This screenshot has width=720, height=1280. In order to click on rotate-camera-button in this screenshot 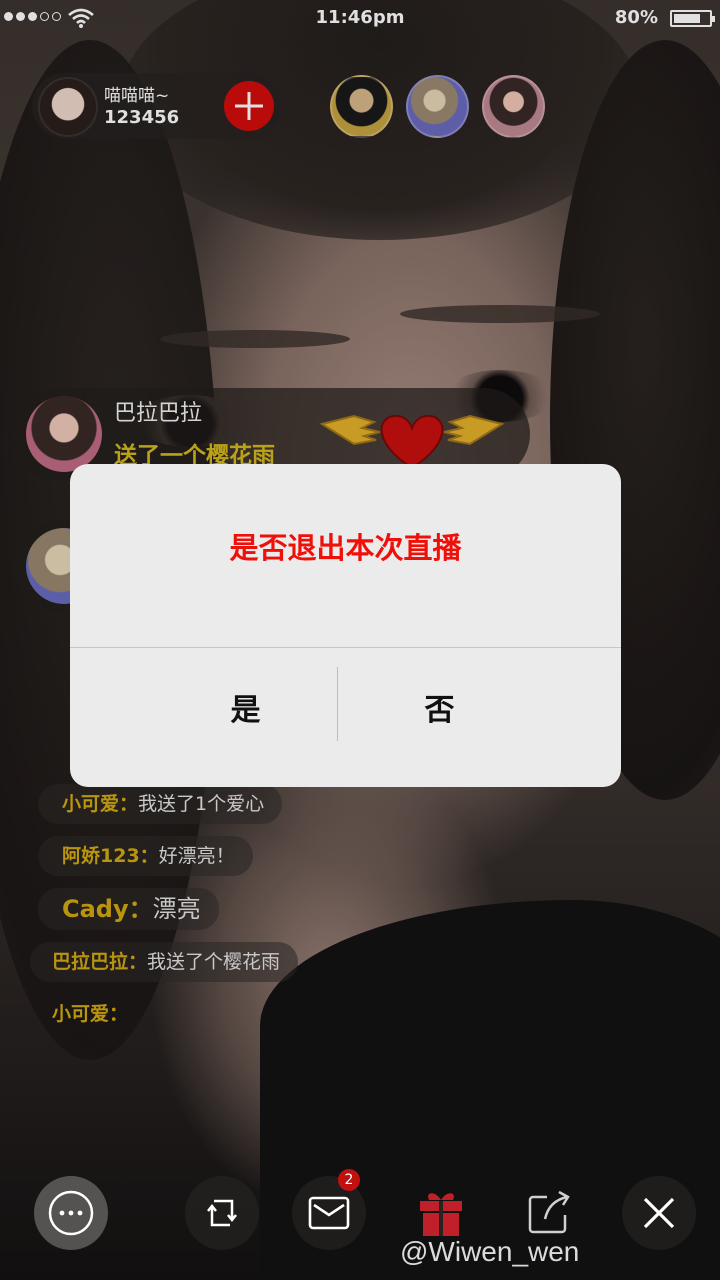, I will do `click(222, 1213)`.